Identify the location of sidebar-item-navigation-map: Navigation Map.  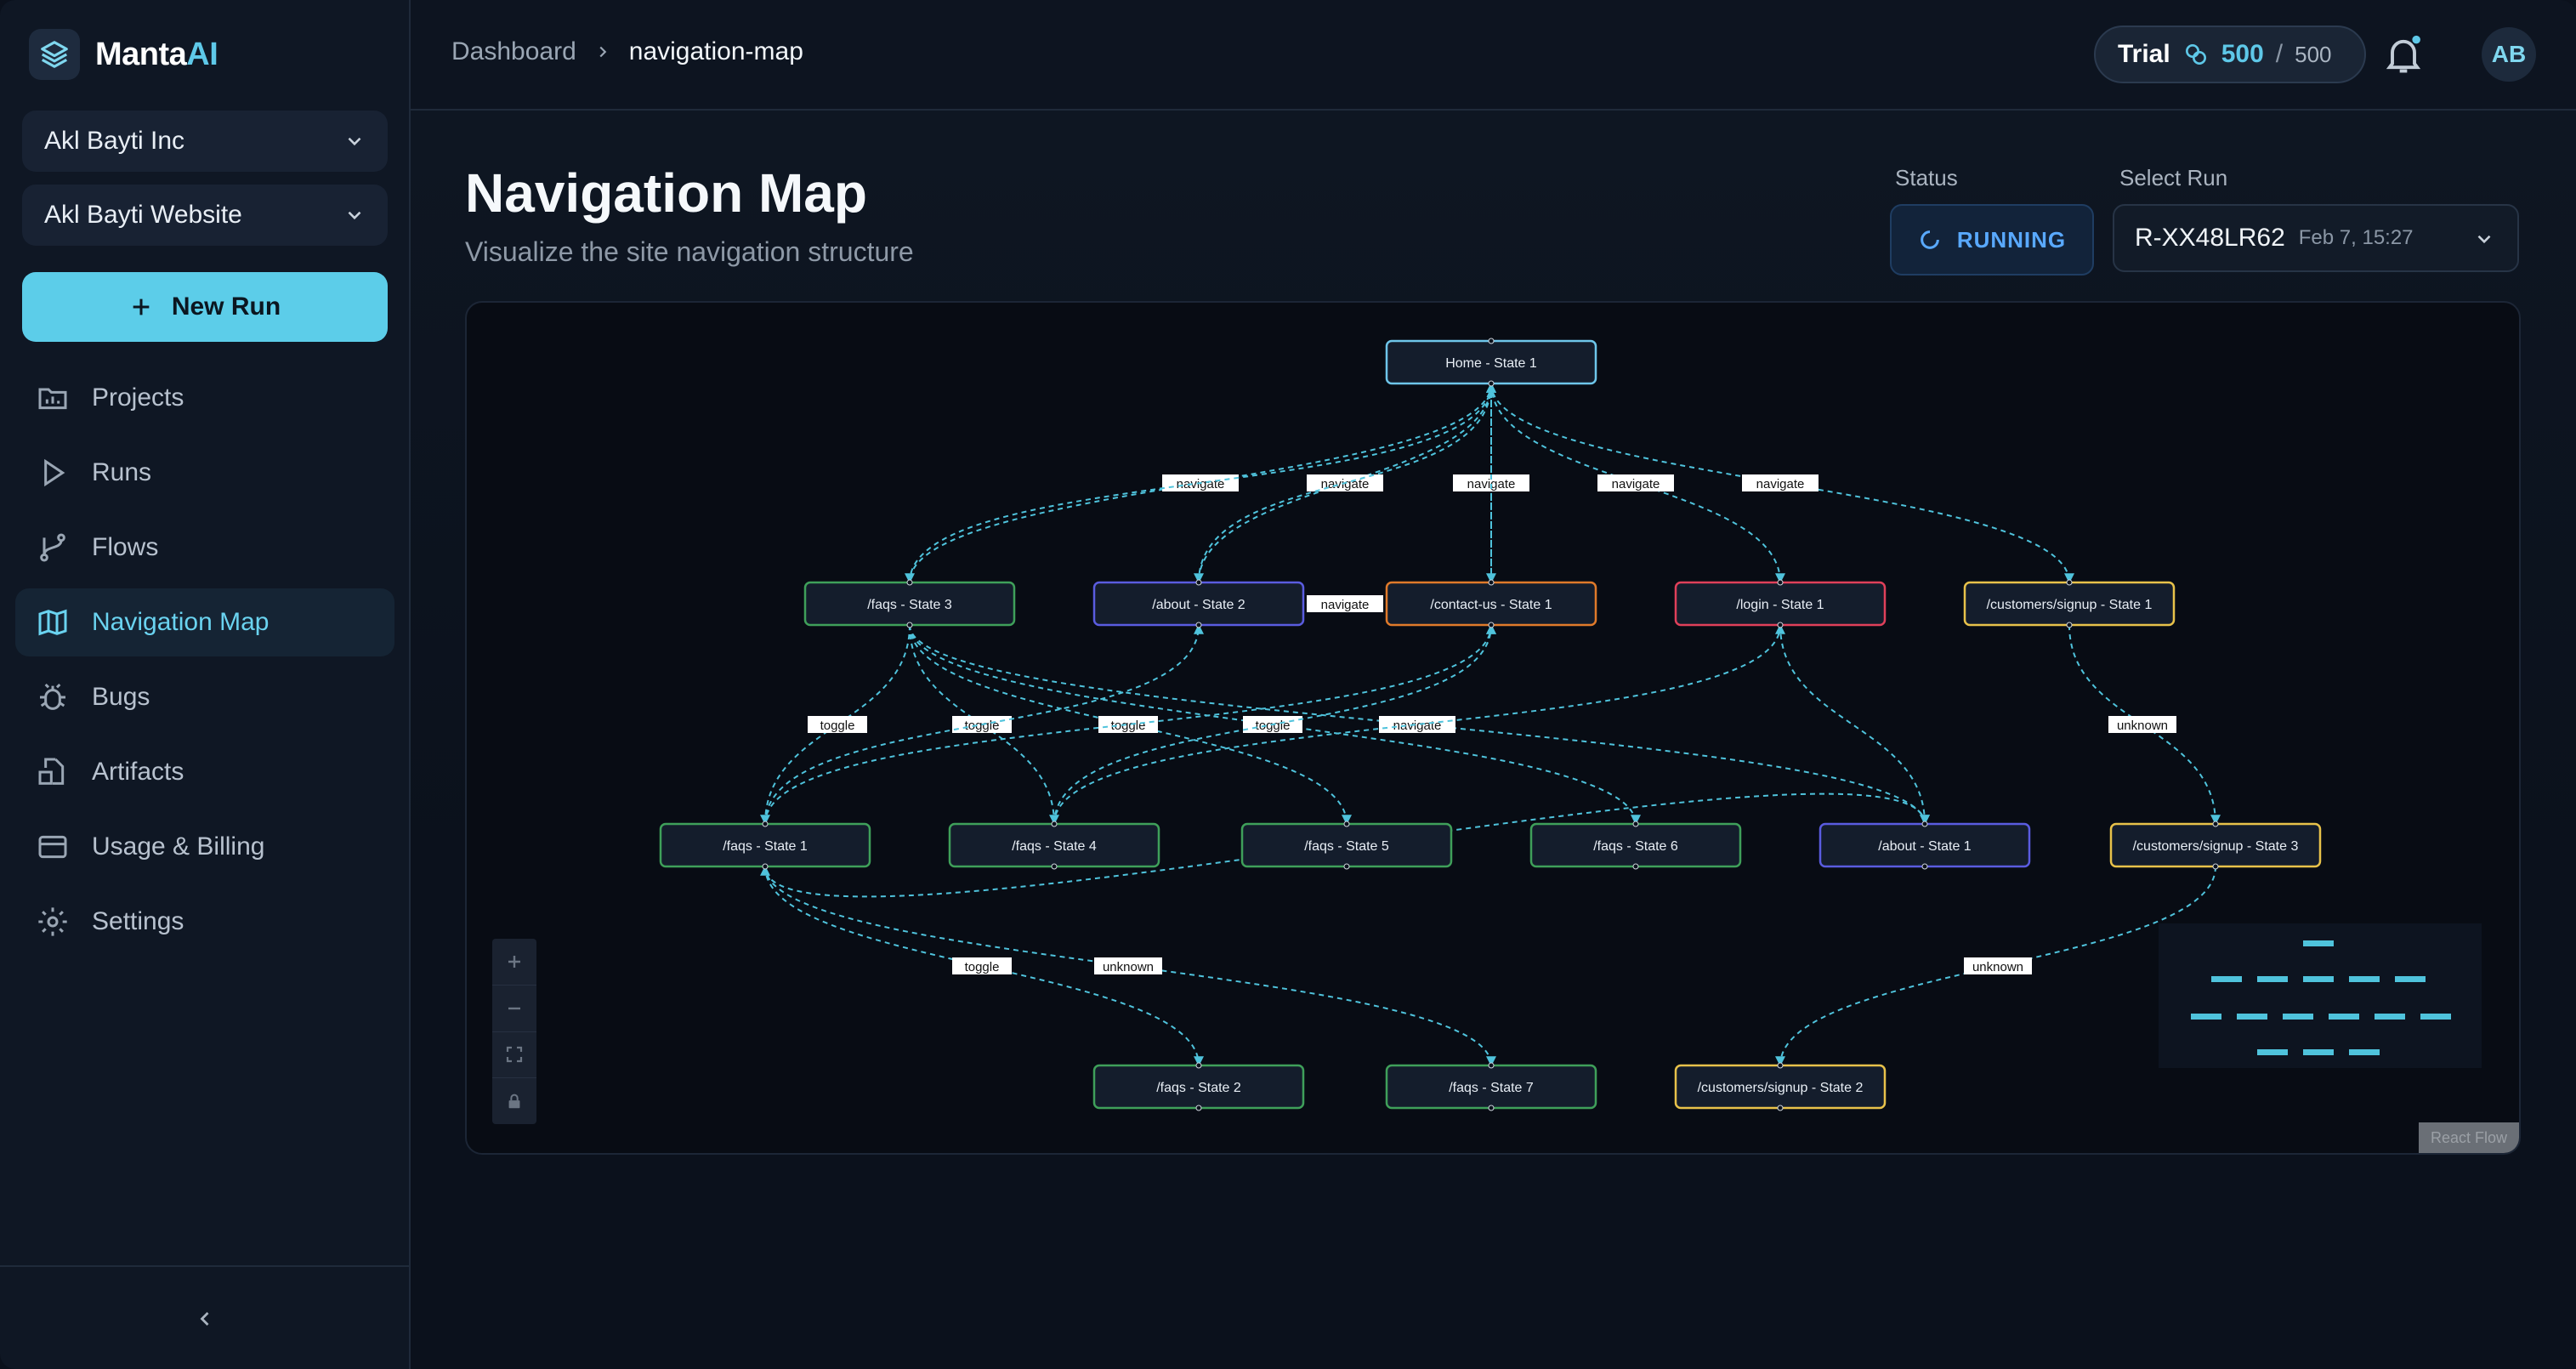
(205, 622).